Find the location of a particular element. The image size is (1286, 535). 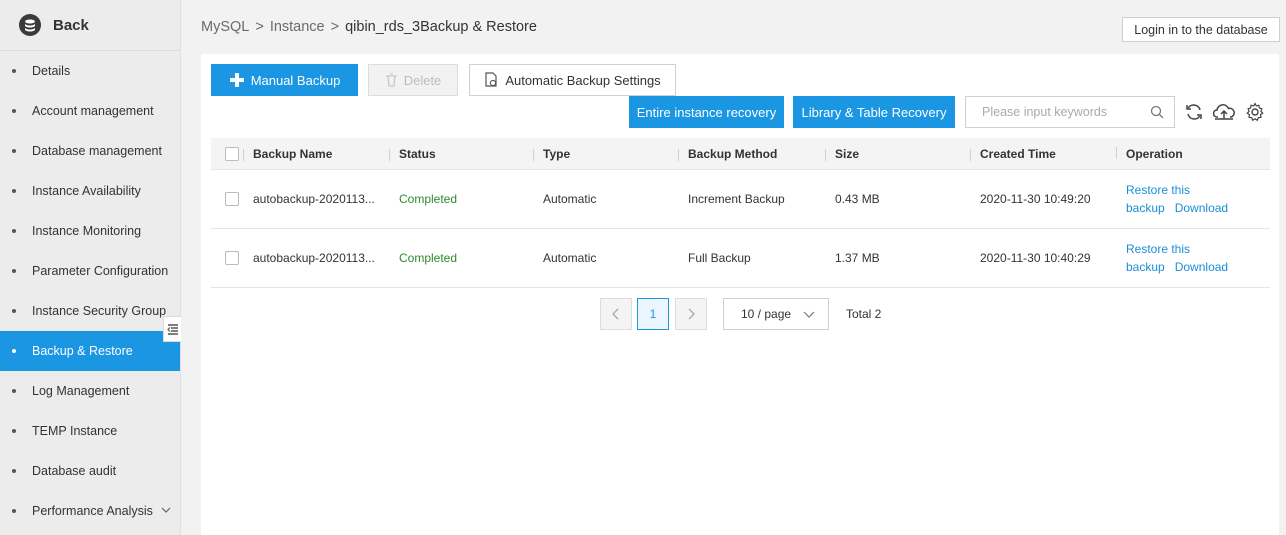

sidebar-item-log-management: Log Management is located at coordinates (90, 391).